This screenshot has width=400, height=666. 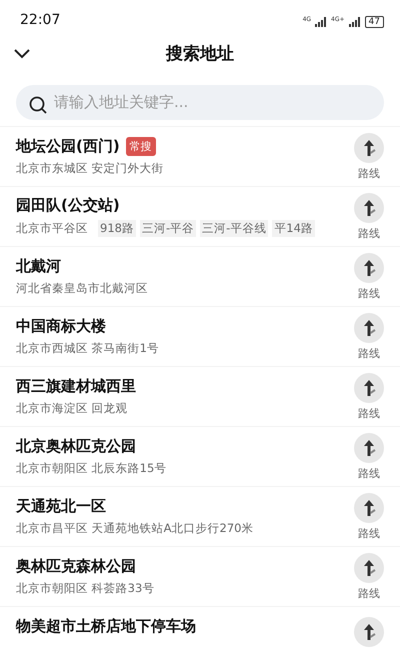 What do you see at coordinates (374, 22) in the screenshot?
I see `battery-level: 47` at bounding box center [374, 22].